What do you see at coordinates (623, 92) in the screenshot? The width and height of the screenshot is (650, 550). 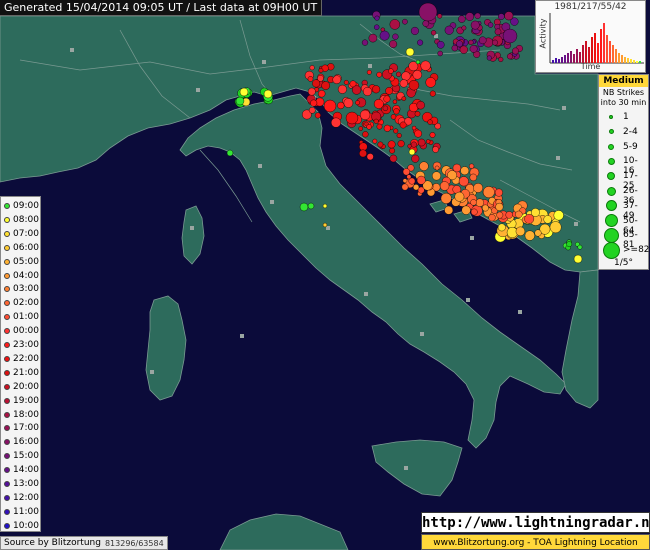 I see `strike-legend-subtitle-line1: NB Strikes` at bounding box center [623, 92].